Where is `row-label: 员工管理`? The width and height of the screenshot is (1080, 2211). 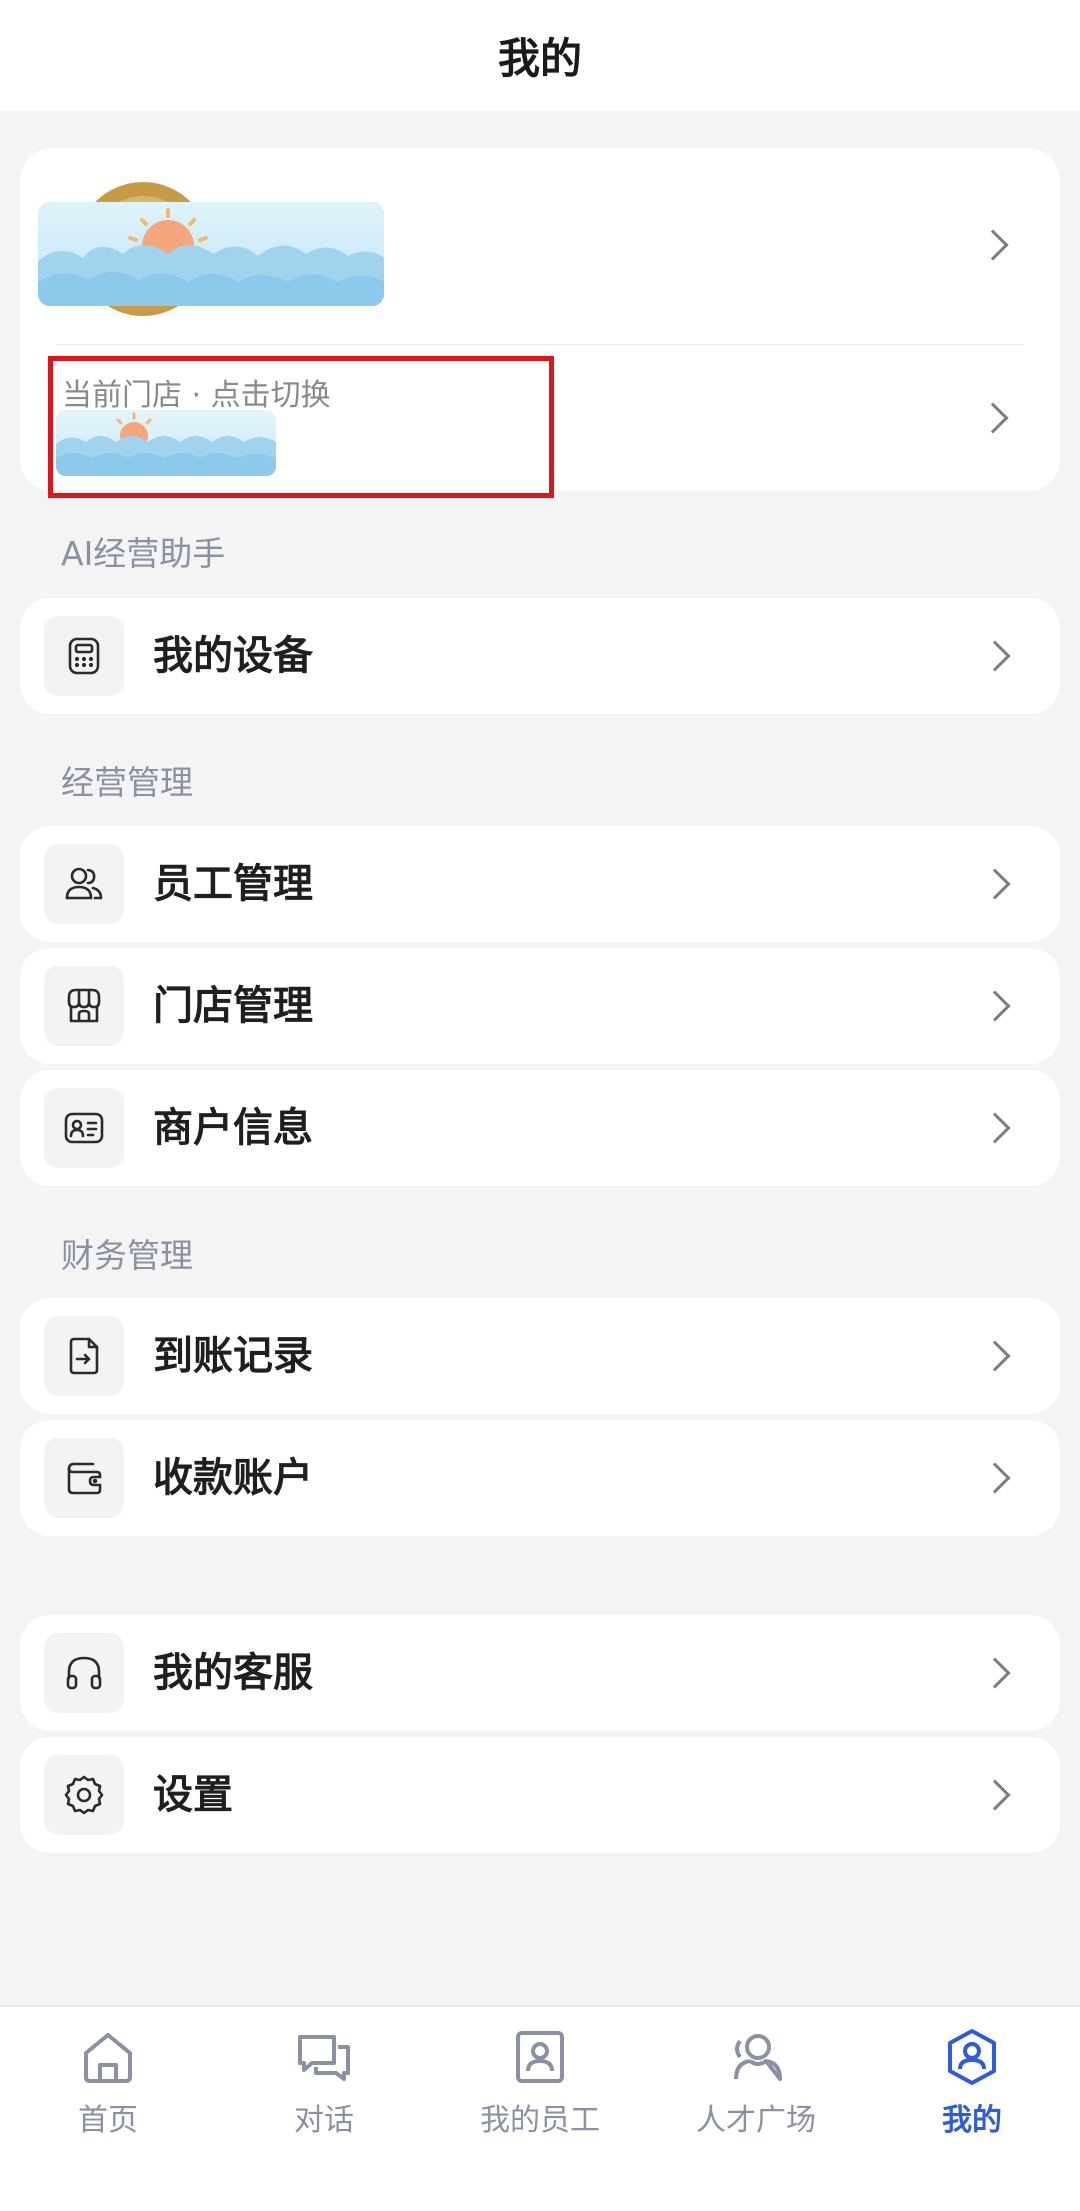
row-label: 员工管理 is located at coordinates (233, 884).